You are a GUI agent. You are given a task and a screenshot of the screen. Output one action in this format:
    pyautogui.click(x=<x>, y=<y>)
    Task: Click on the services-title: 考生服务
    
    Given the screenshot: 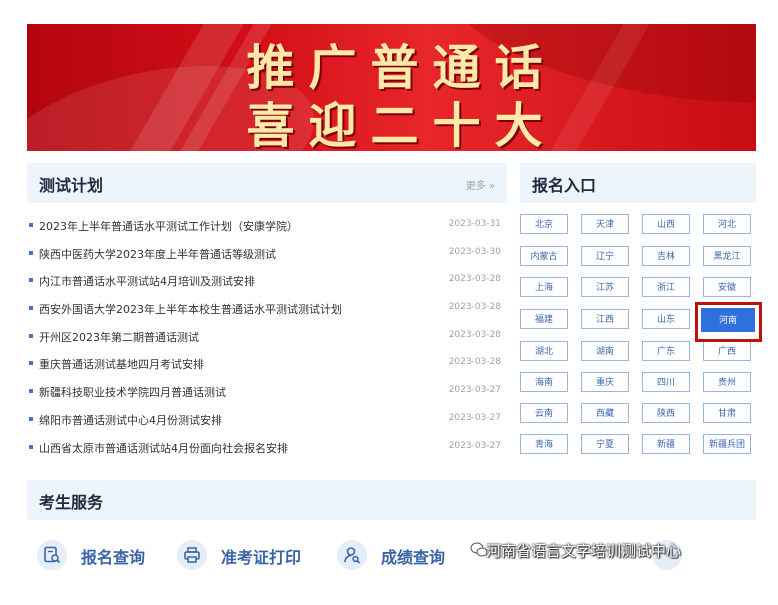 What is the action you would take?
    pyautogui.click(x=71, y=502)
    